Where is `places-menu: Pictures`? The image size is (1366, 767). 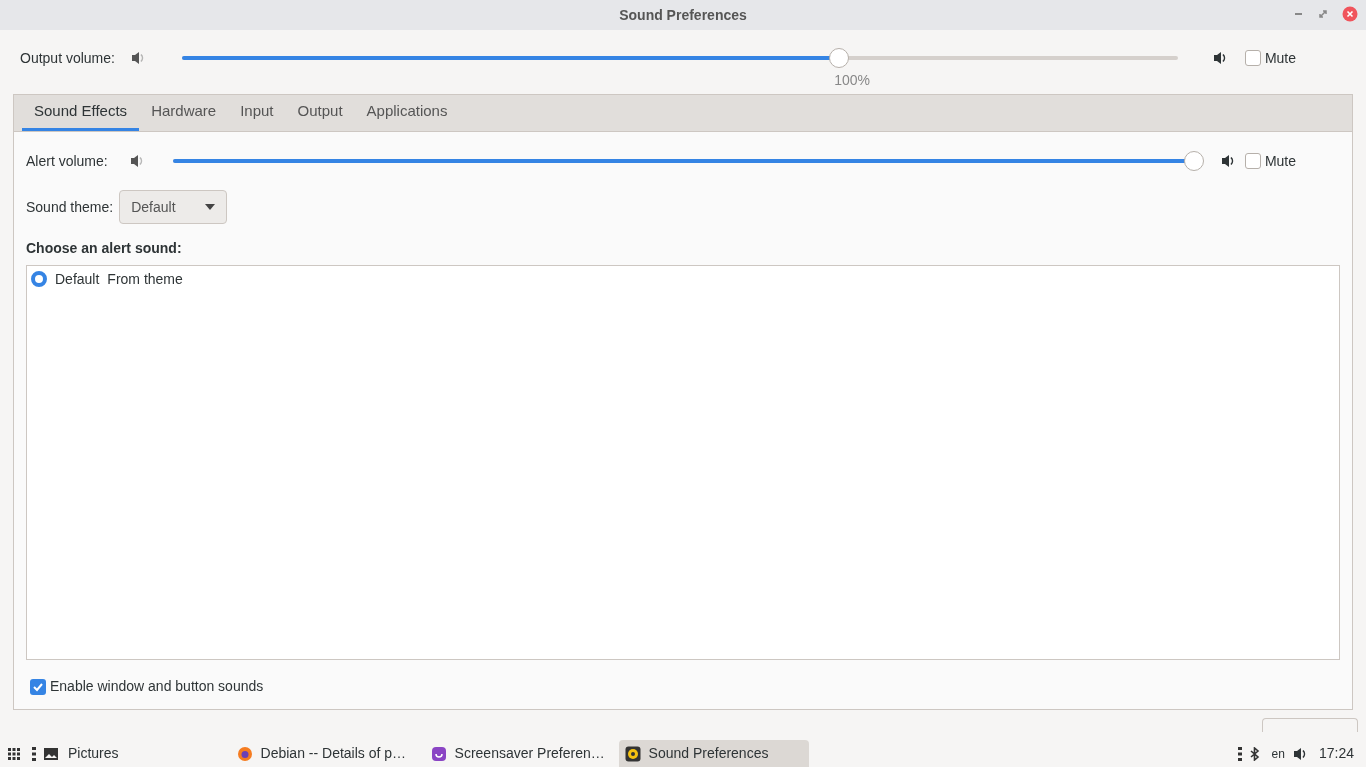
places-menu: Pictures is located at coordinates (81, 753).